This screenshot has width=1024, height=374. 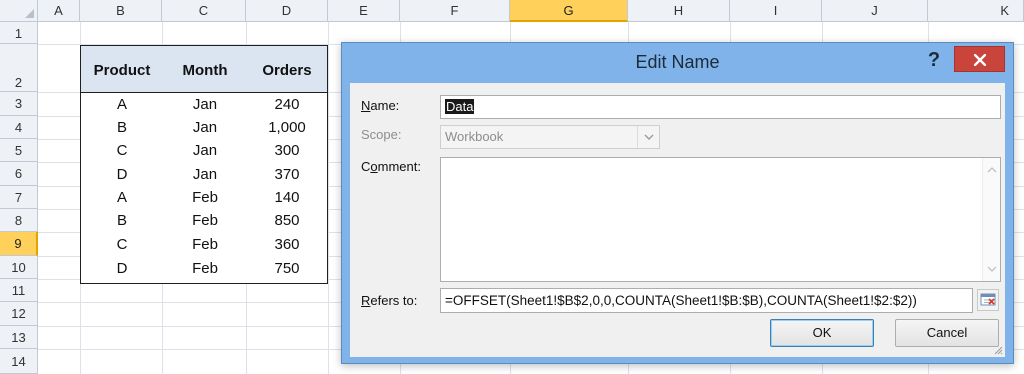 I want to click on collapse-dialog-icon, so click(x=988, y=299).